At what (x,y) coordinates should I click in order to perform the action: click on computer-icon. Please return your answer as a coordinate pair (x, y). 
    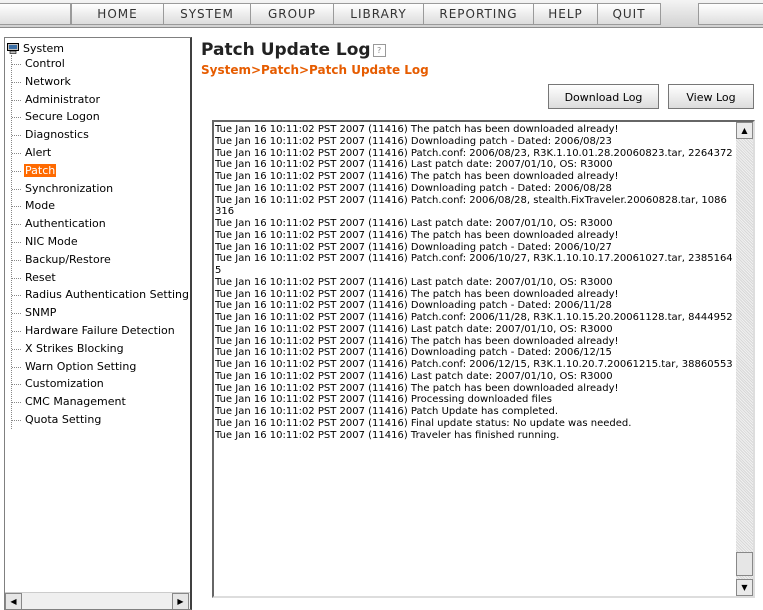
    Looking at the image, I should click on (13, 48).